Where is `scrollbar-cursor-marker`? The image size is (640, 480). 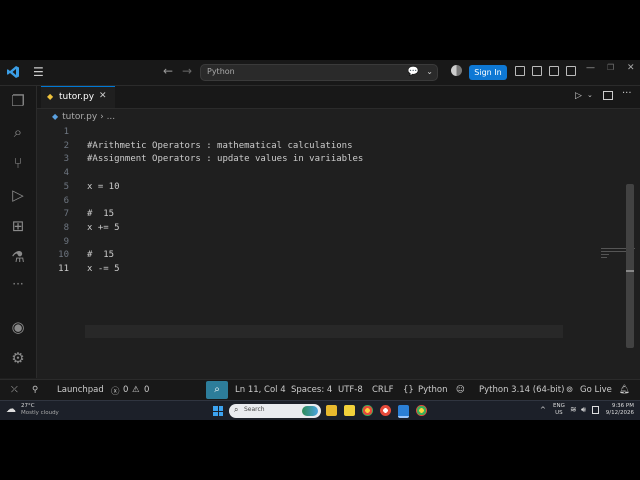 scrollbar-cursor-marker is located at coordinates (630, 271).